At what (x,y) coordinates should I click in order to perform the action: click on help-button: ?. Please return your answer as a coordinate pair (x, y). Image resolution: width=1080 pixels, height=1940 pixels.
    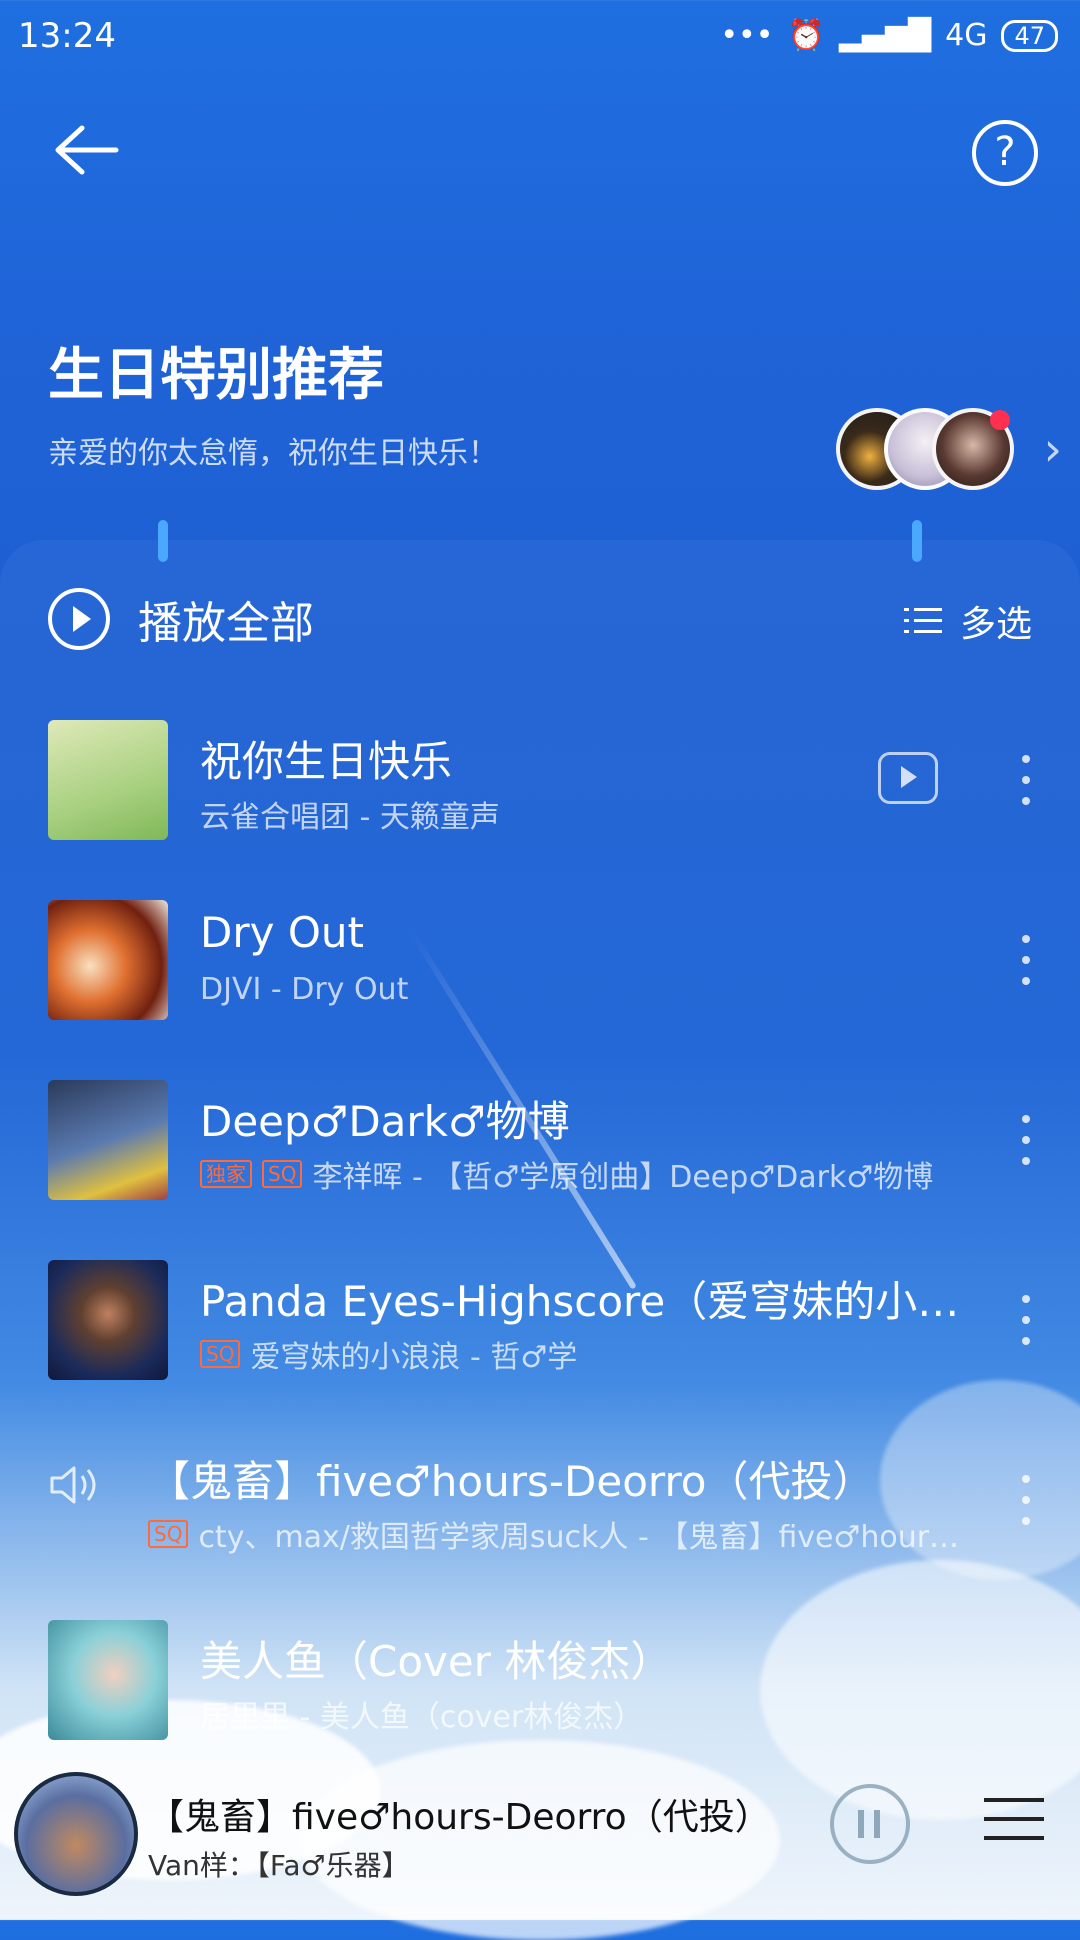
    Looking at the image, I should click on (1005, 153).